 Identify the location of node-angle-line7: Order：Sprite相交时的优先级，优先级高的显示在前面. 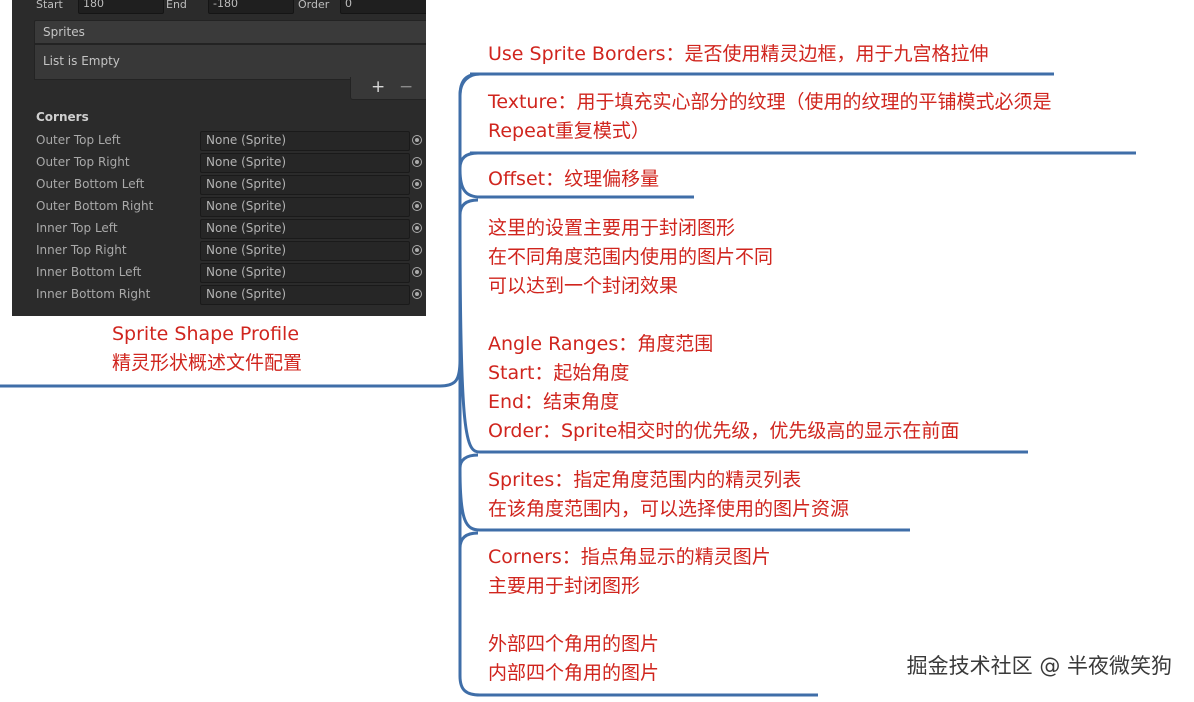
(724, 431).